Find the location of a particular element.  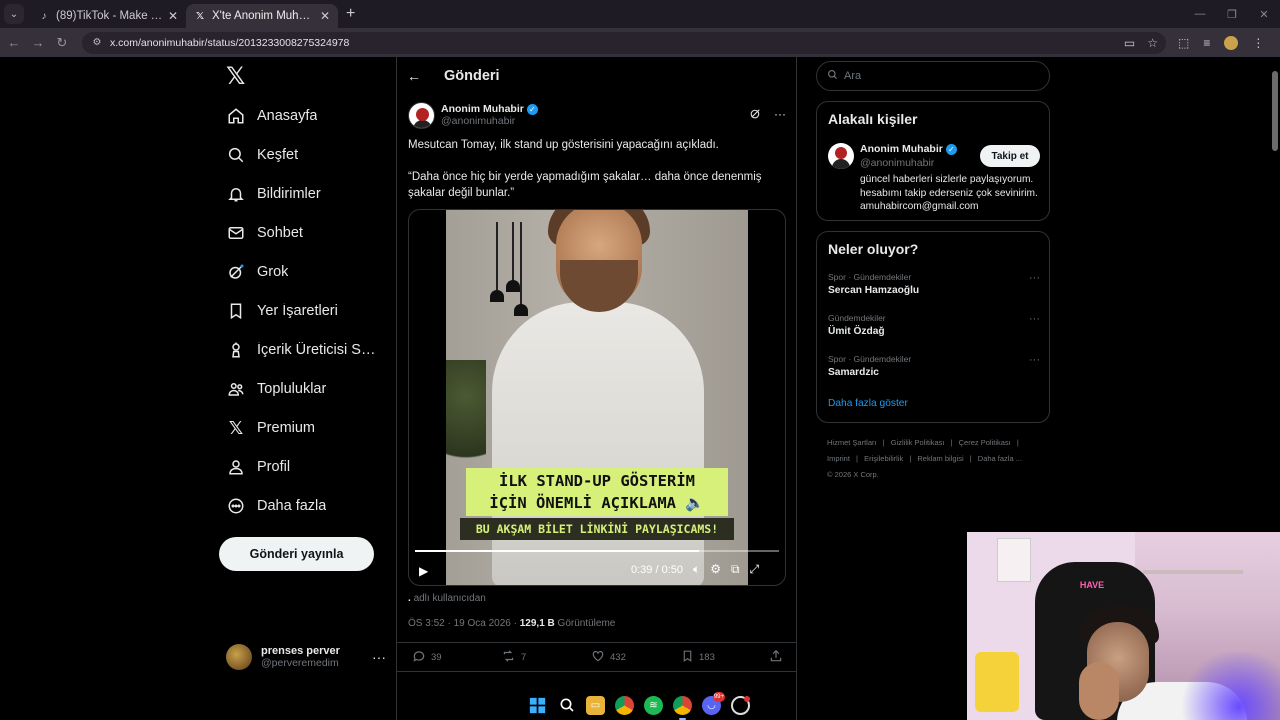

video-progress-bar is located at coordinates (597, 551).